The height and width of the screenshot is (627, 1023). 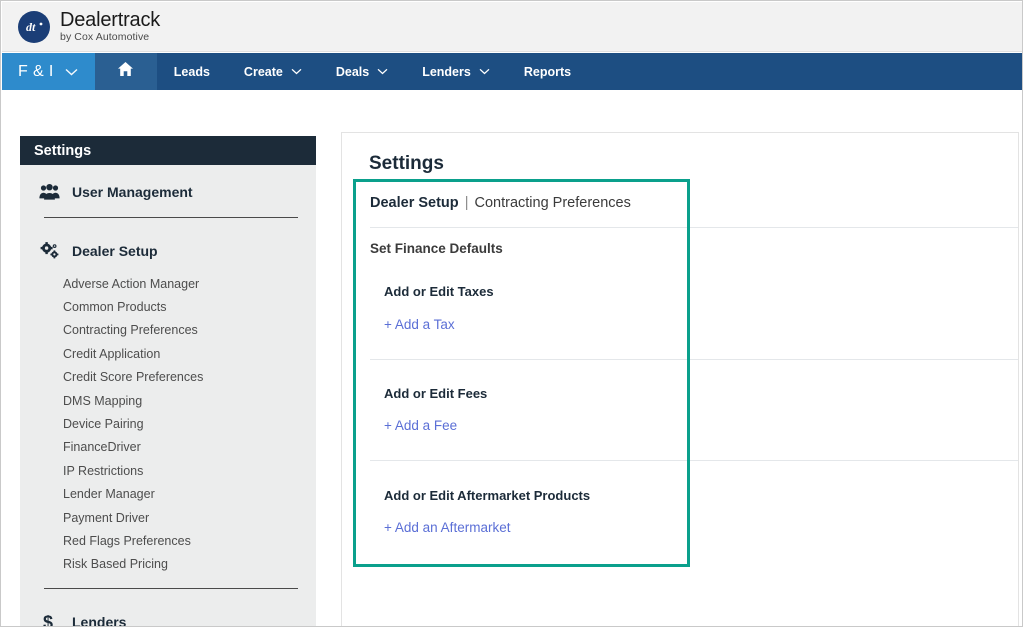 I want to click on nav-item-label: Lenders, so click(x=446, y=71).